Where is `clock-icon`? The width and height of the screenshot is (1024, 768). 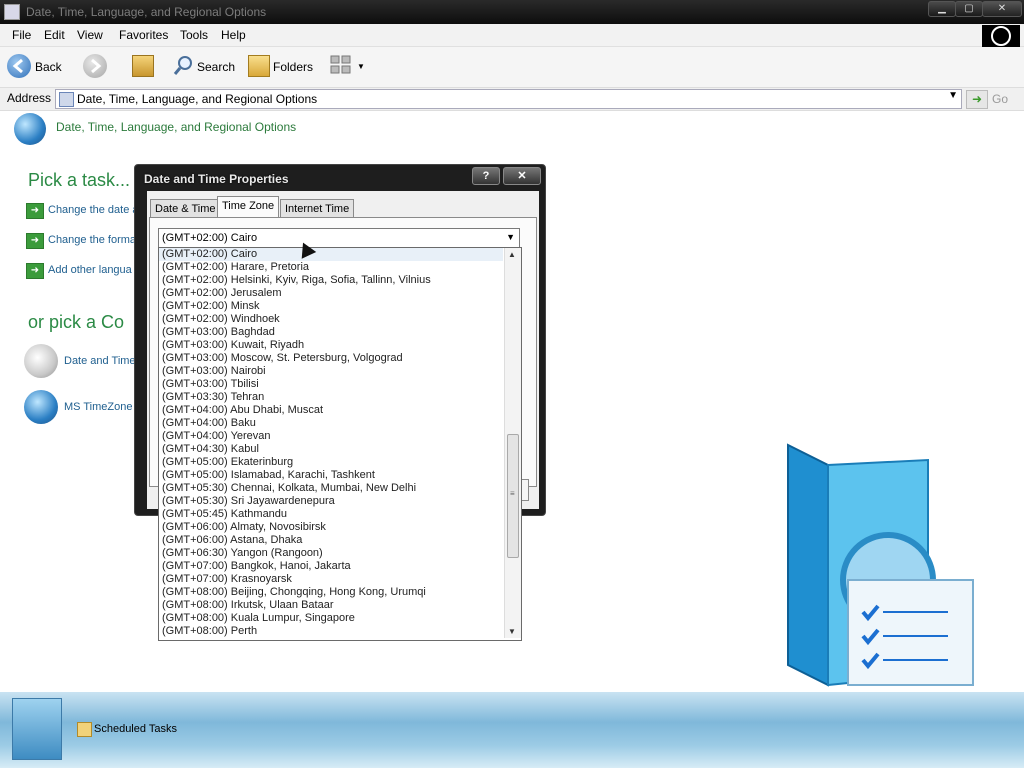
clock-icon is located at coordinates (41, 361).